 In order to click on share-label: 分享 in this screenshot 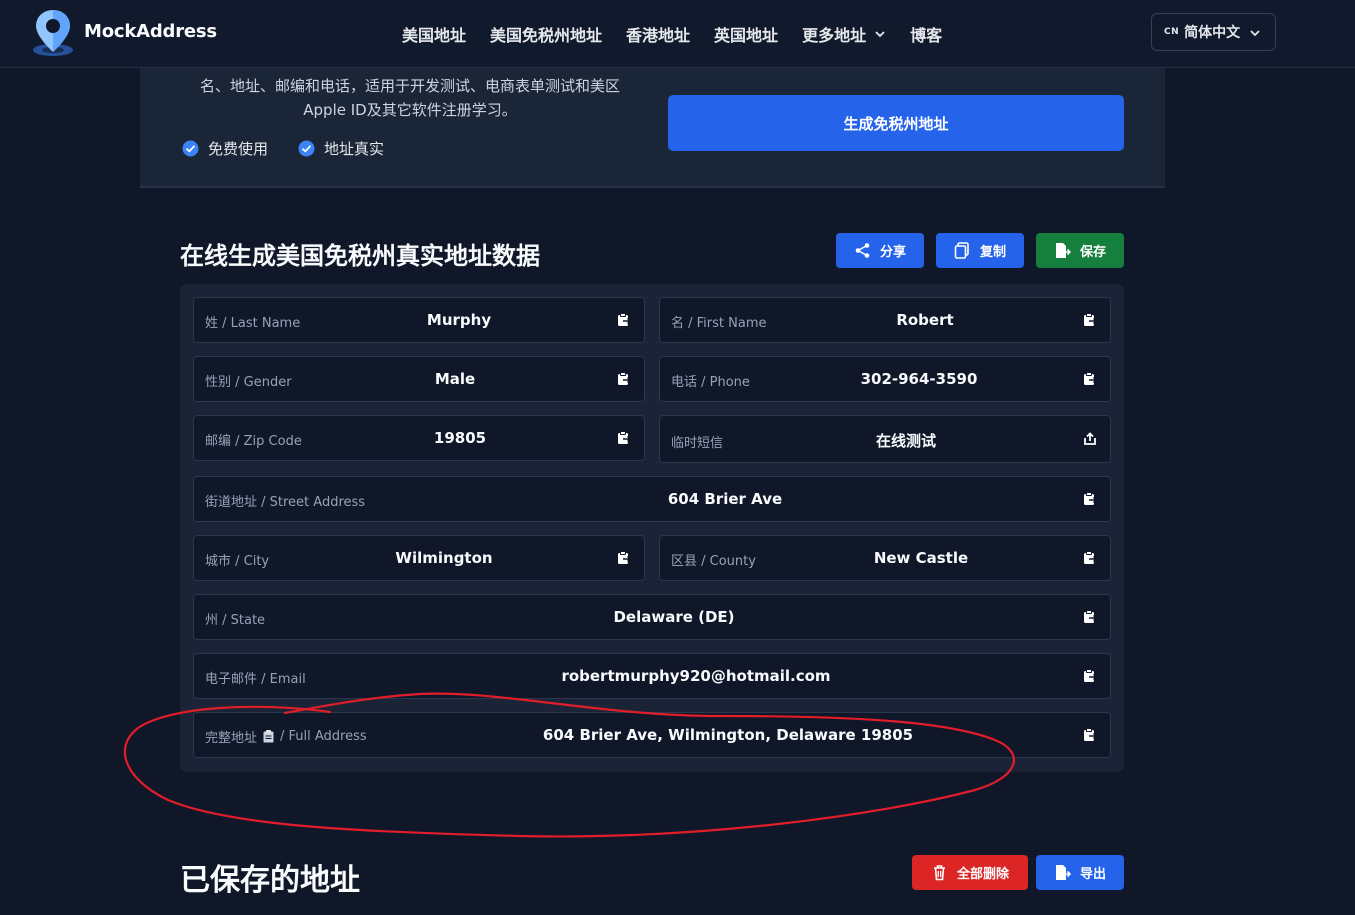, I will do `click(892, 252)`.